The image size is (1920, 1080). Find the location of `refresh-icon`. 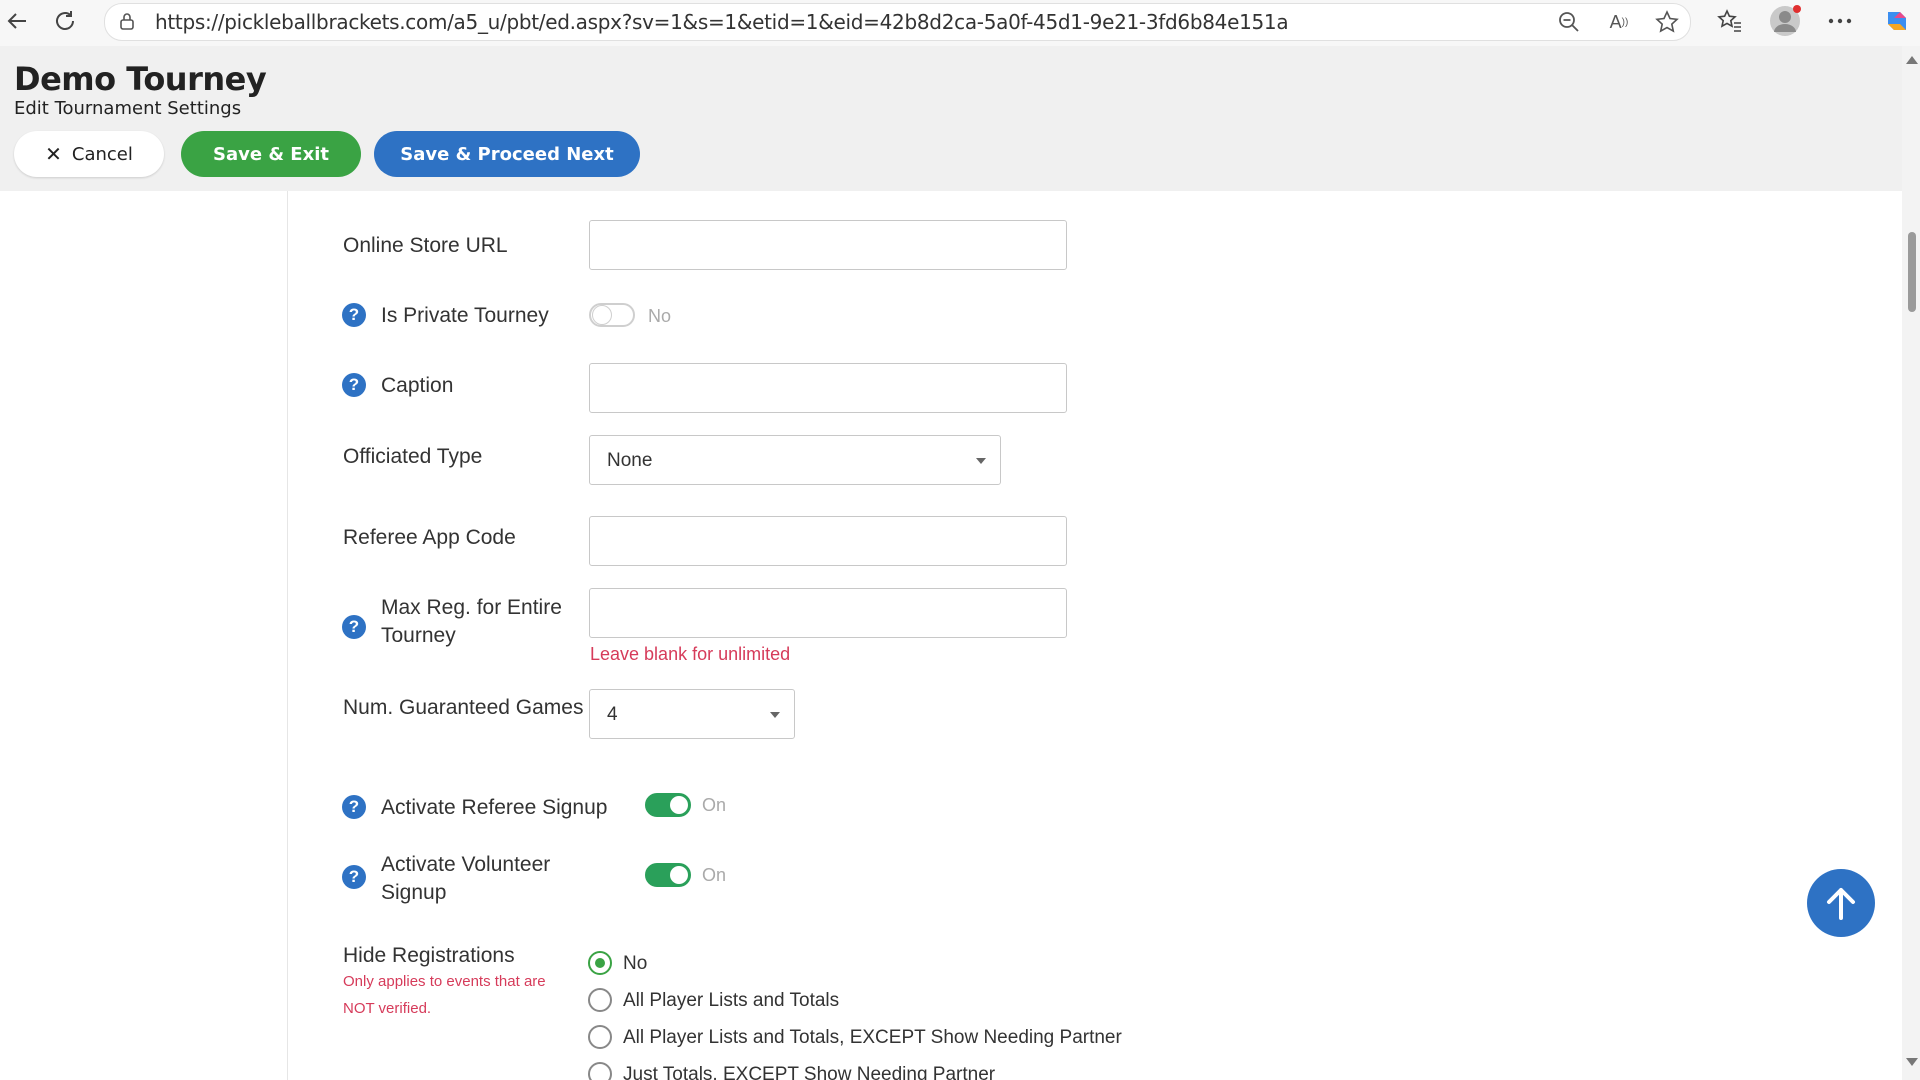

refresh-icon is located at coordinates (65, 21).